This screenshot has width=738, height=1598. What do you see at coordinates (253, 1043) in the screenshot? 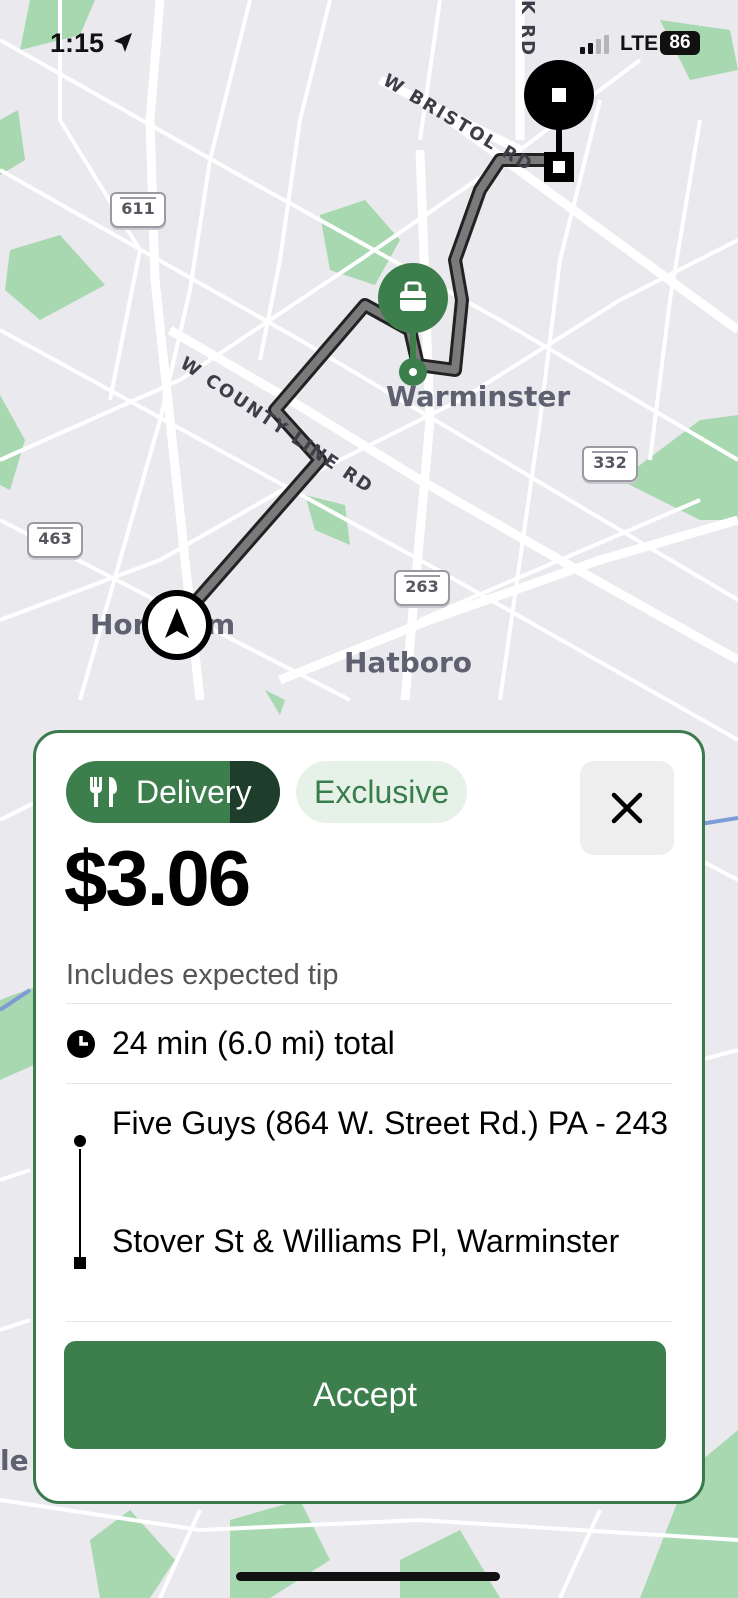
I see `trip-duration: 24 min (6.0 mi) total` at bounding box center [253, 1043].